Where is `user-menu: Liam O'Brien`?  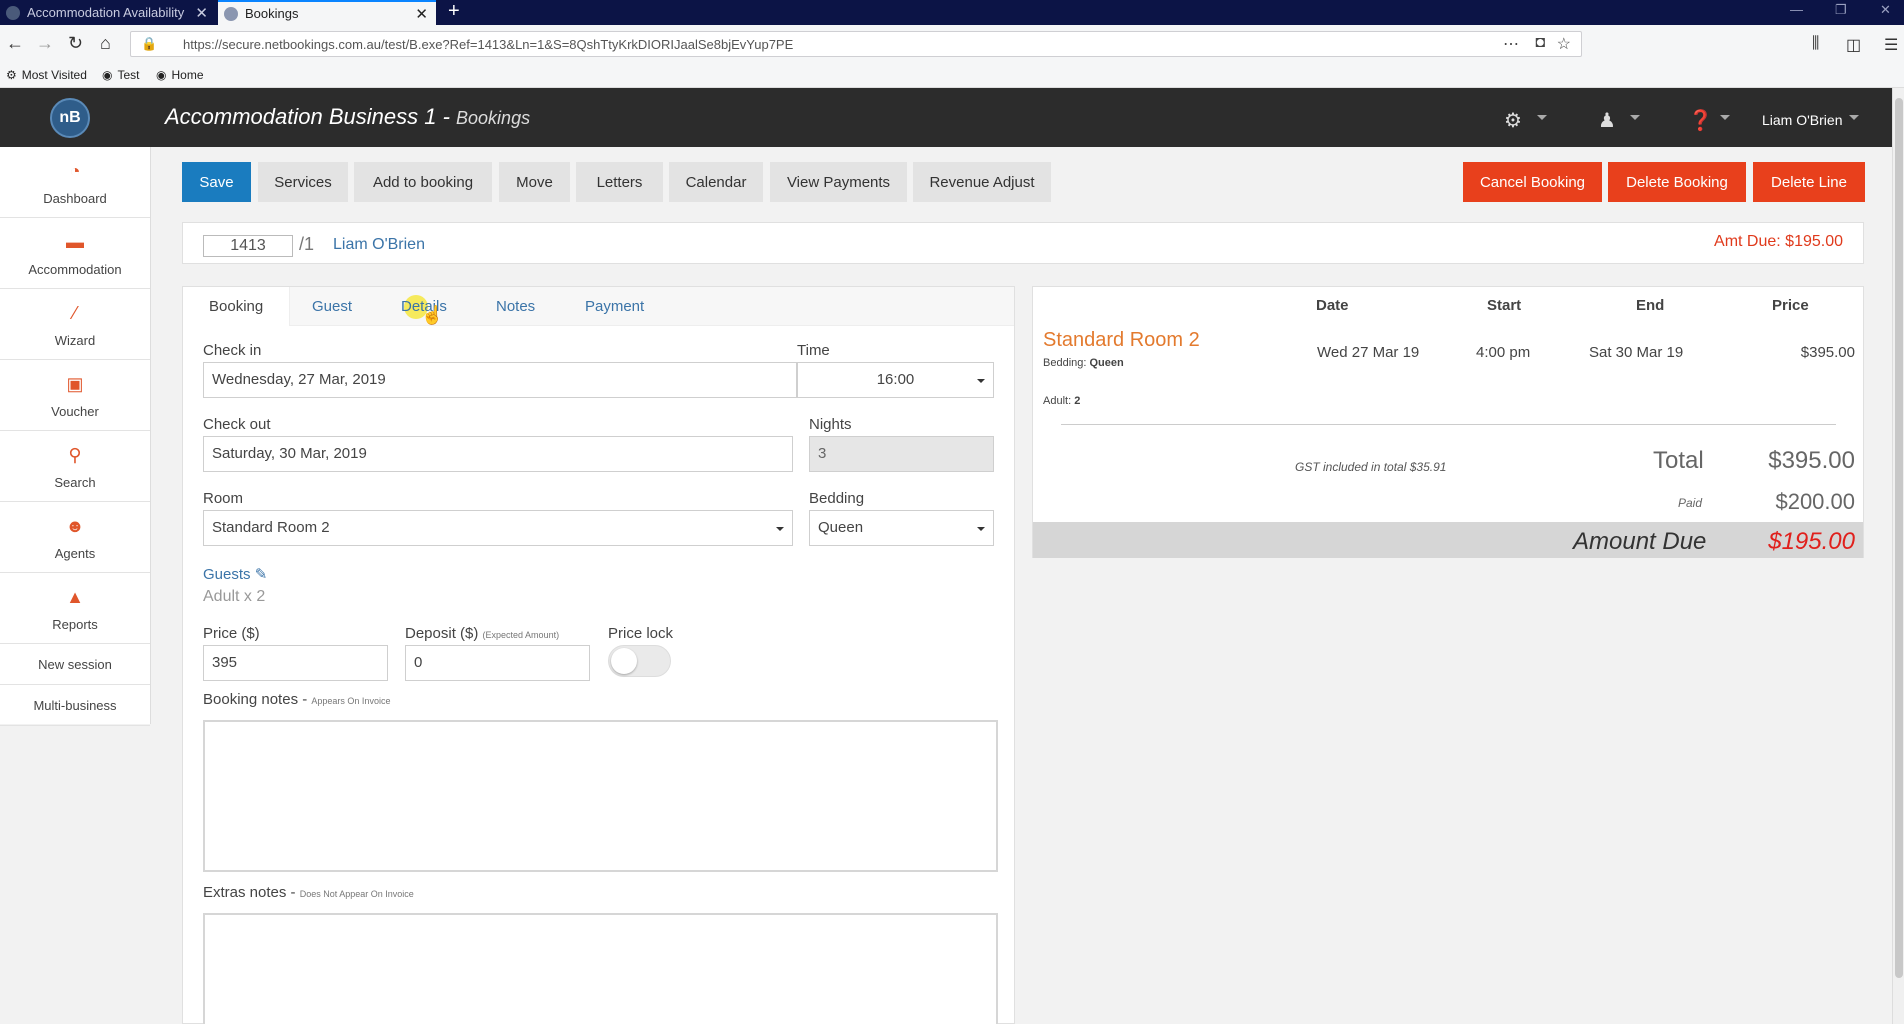 user-menu: Liam O'Brien is located at coordinates (1802, 120).